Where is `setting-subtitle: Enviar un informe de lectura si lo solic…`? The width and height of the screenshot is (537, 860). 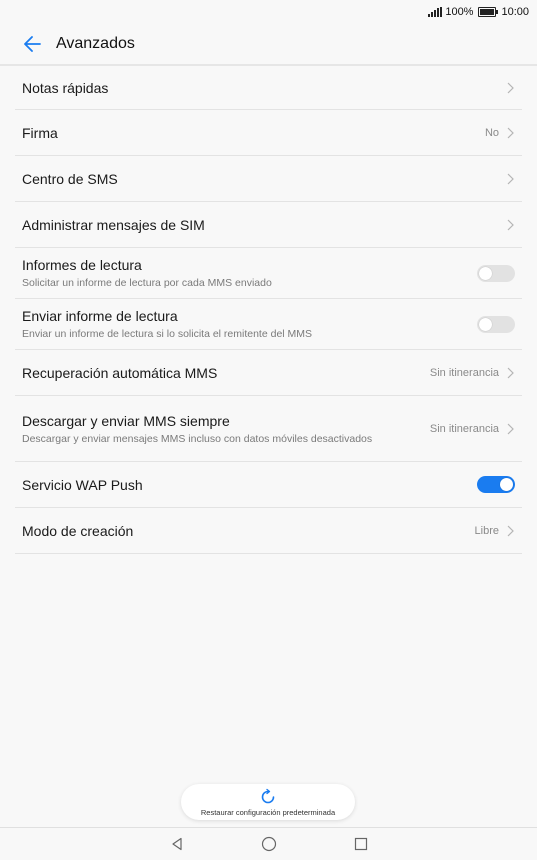
setting-subtitle: Enviar un informe de lectura si lo solic… is located at coordinates (167, 334).